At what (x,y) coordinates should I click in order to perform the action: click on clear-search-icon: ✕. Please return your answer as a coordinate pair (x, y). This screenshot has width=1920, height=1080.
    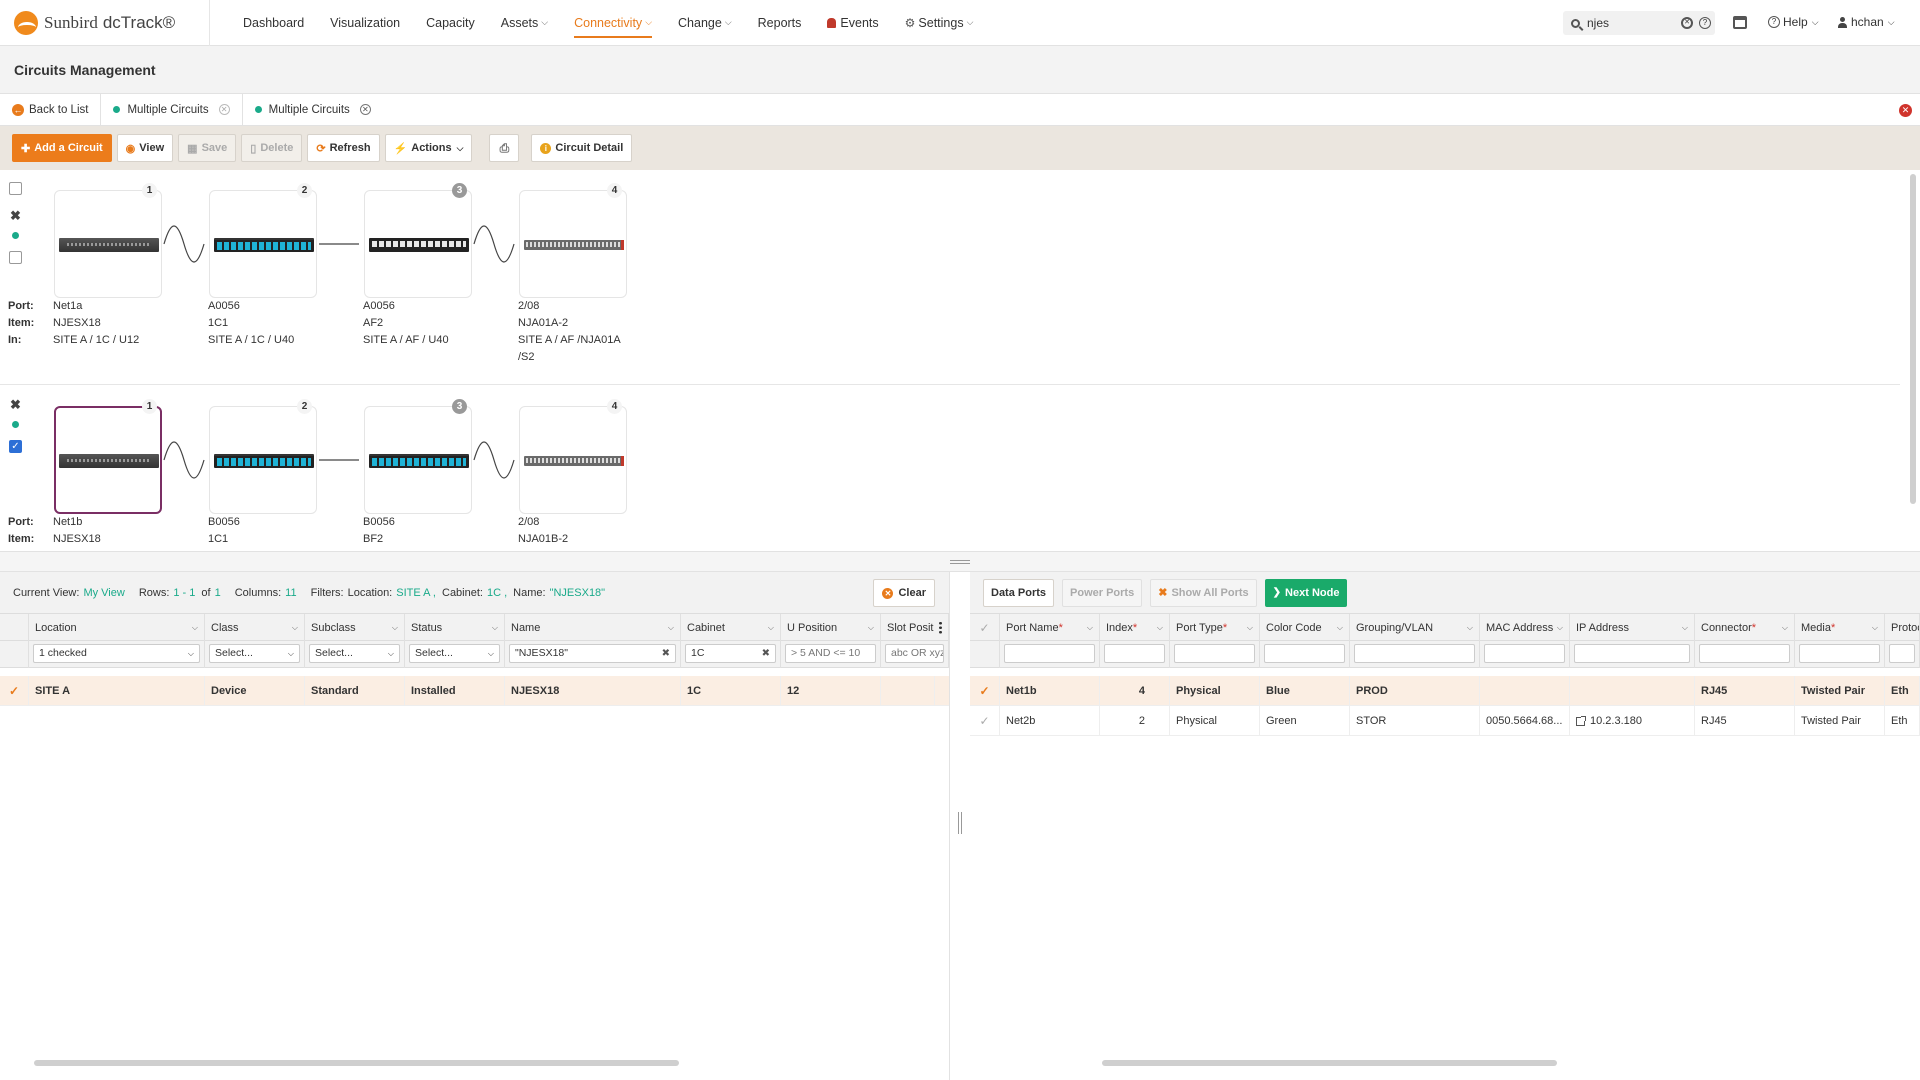
    Looking at the image, I should click on (1687, 23).